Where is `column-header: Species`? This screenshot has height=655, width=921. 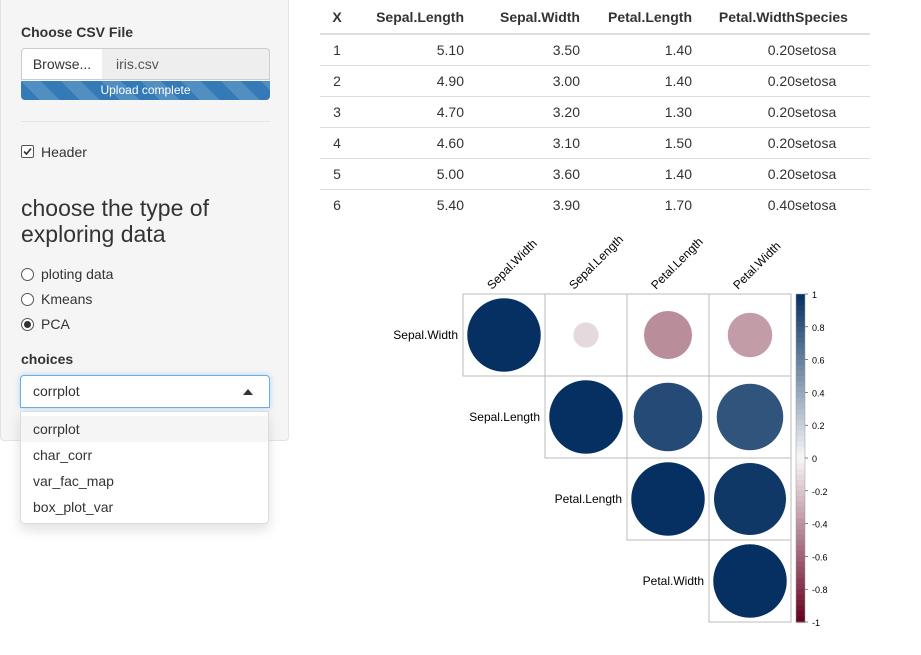
column-header: Species is located at coordinates (832, 17).